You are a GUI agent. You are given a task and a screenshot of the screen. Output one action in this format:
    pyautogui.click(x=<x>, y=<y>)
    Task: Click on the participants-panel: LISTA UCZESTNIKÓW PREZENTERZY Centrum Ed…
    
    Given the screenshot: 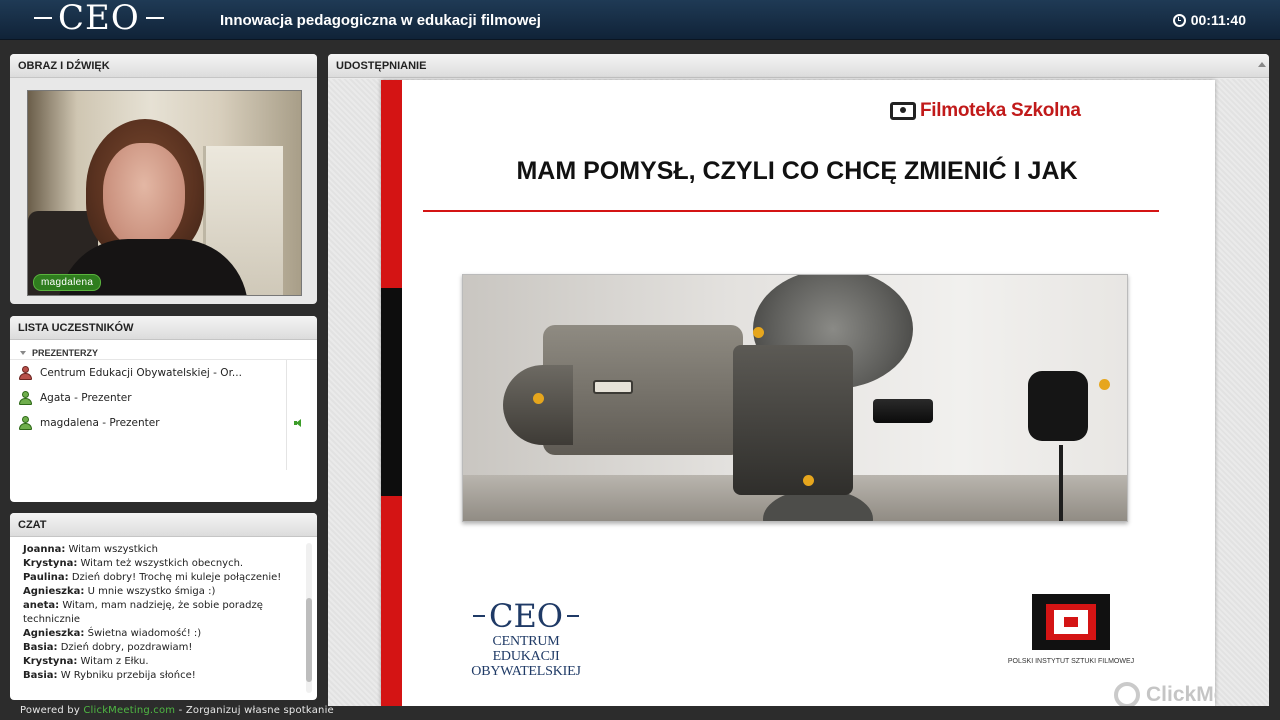 What is the action you would take?
    pyautogui.click(x=163, y=409)
    